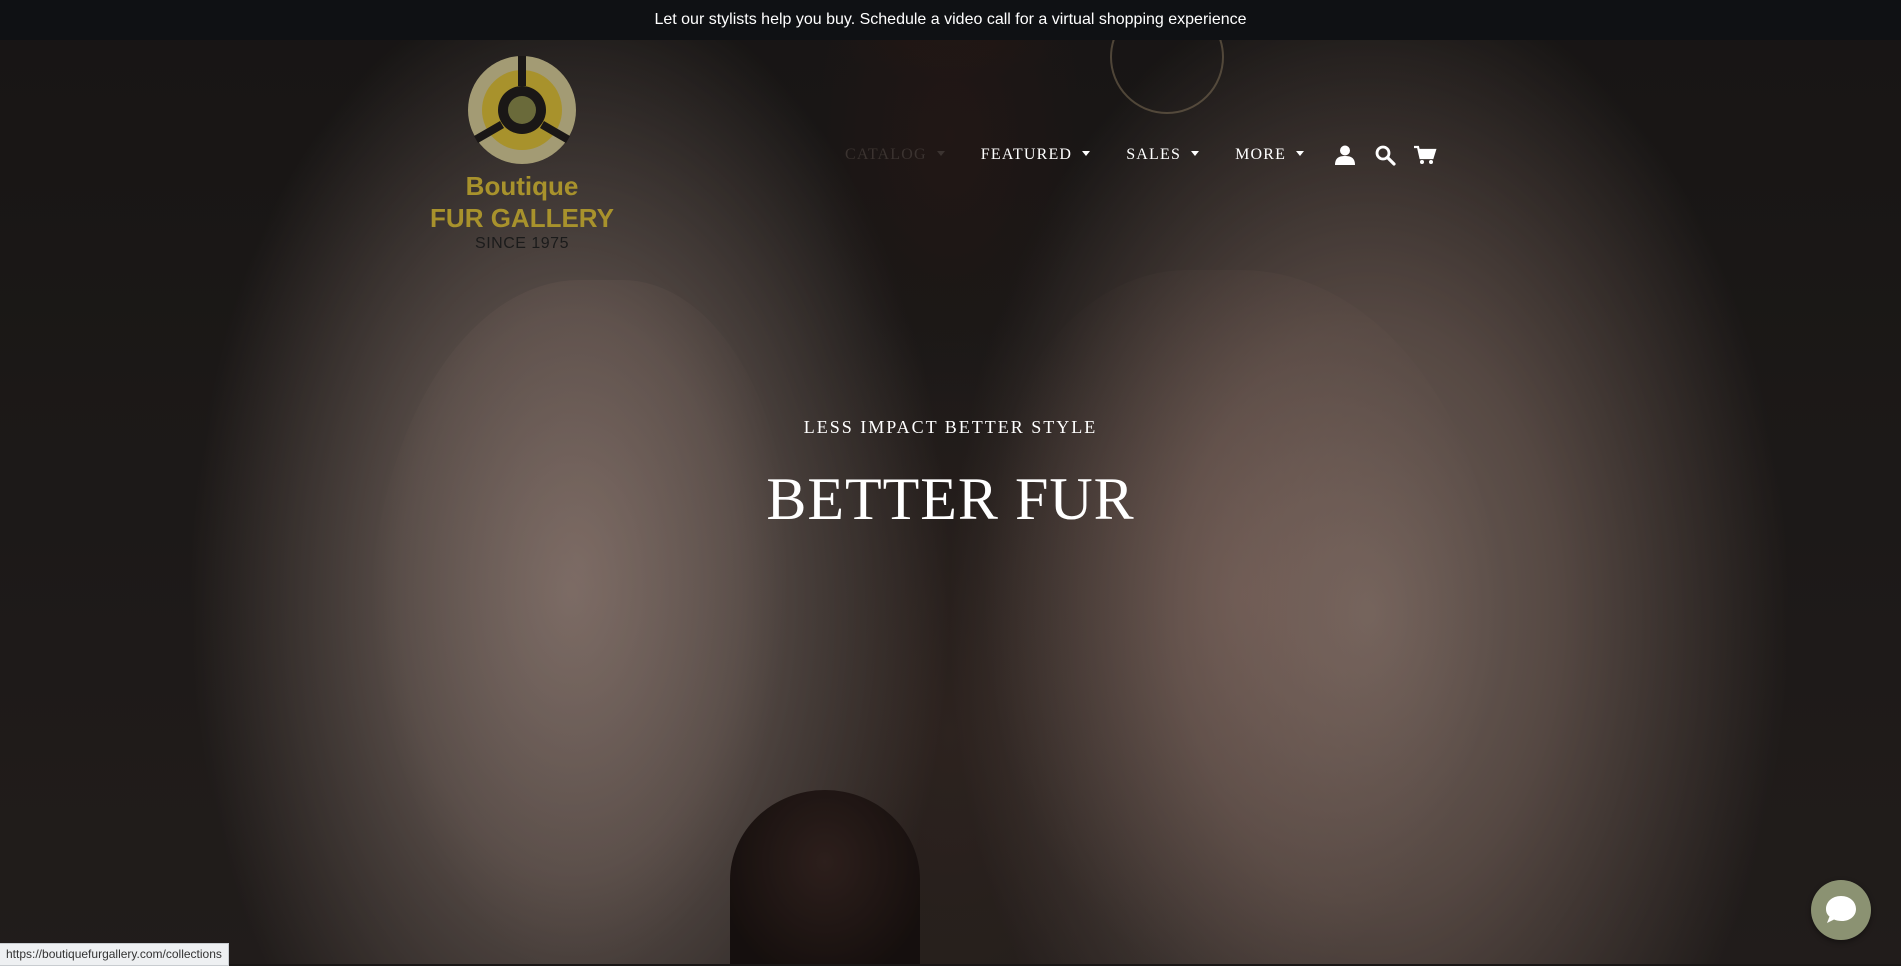 The width and height of the screenshot is (1901, 966). I want to click on logo-emblem-icon, so click(522, 110).